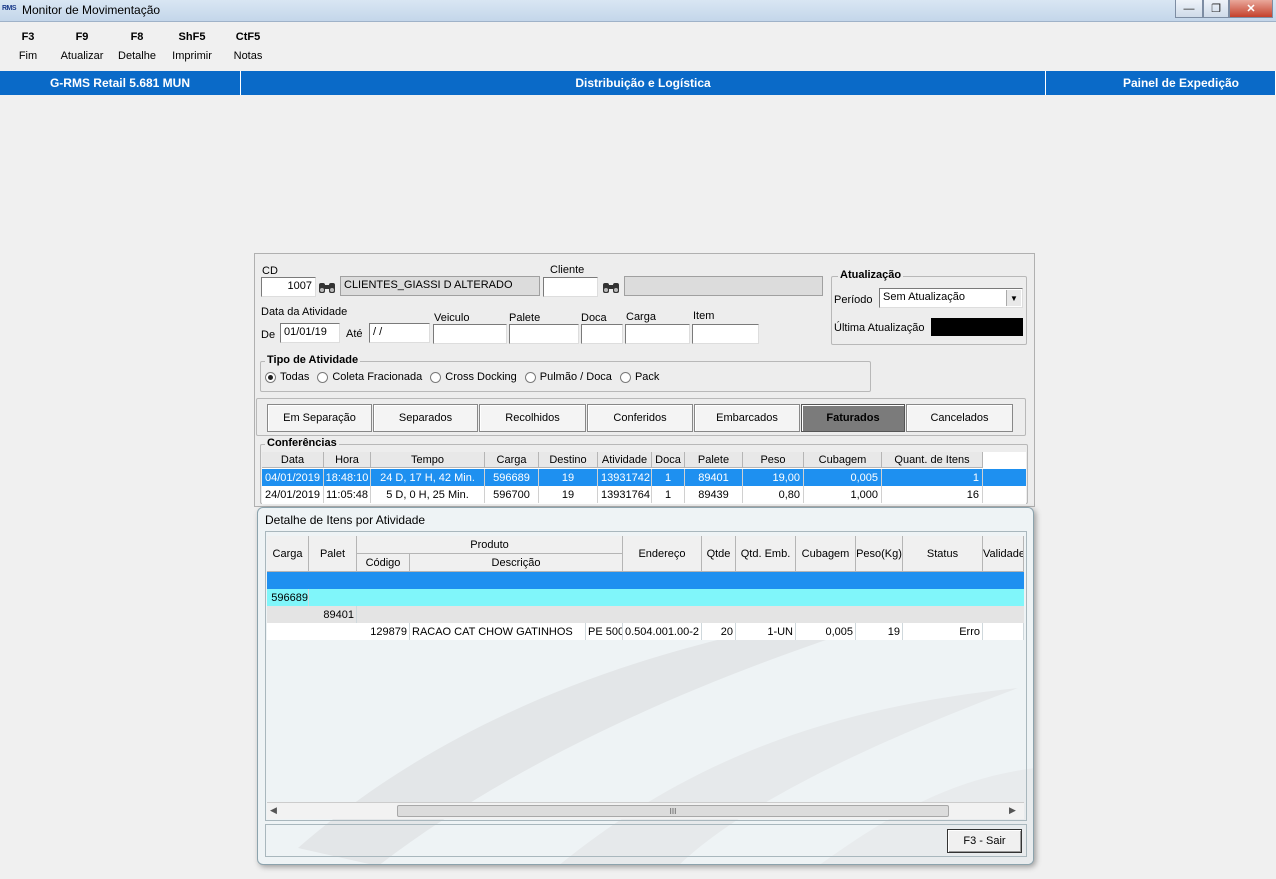 The image size is (1276, 879). Describe the element at coordinates (1013, 298) in the screenshot. I see `chevron-down-icon: ▼` at that location.